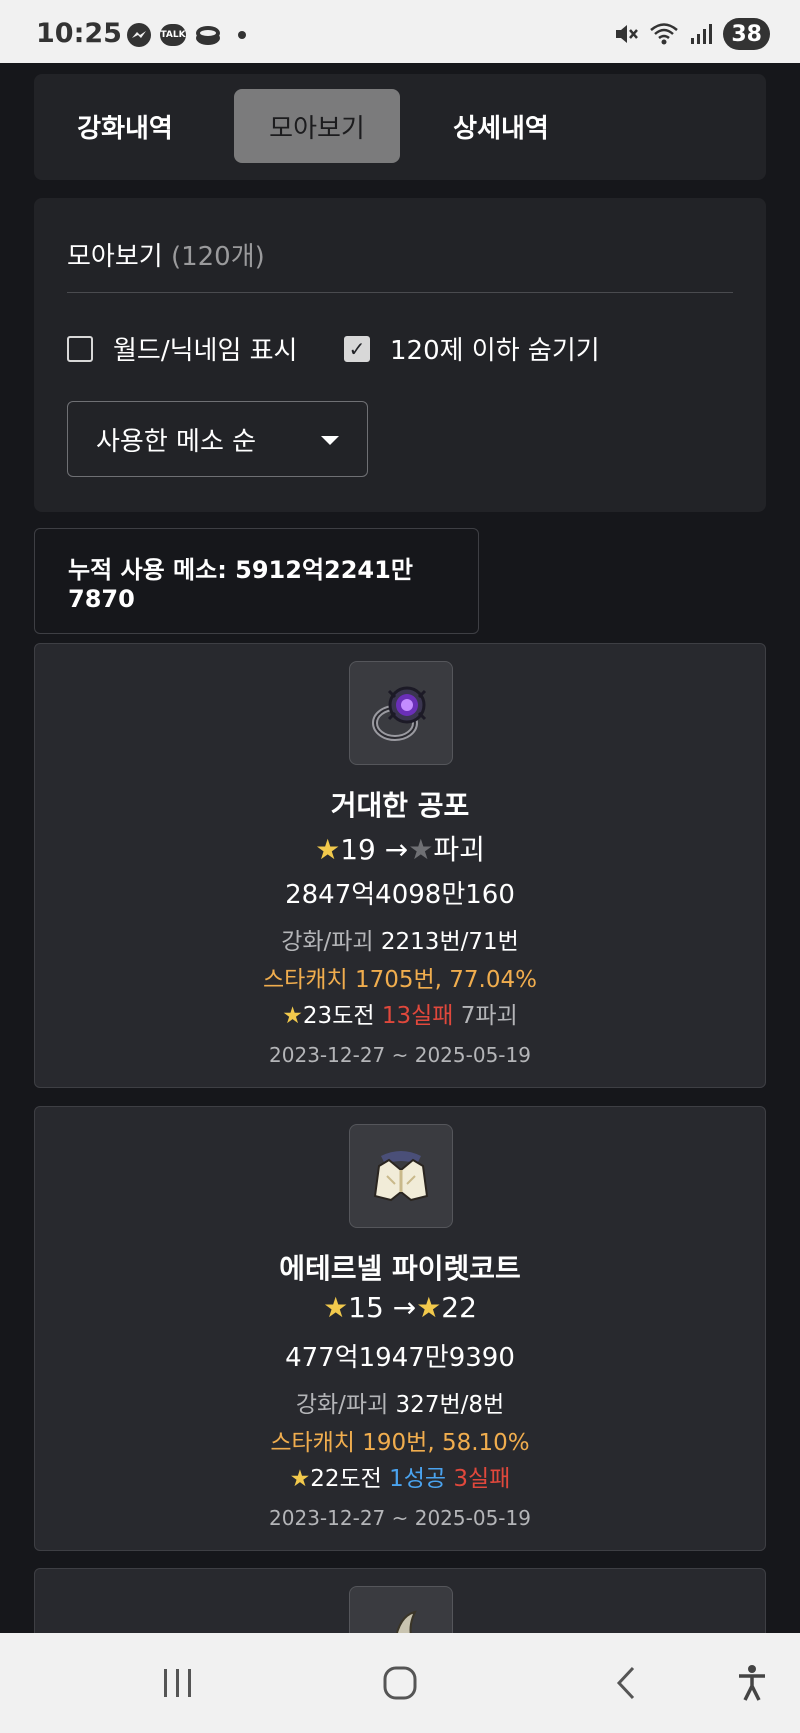 Image resolution: width=800 pixels, height=1733 pixels. What do you see at coordinates (627, 34) in the screenshot?
I see `mute-icon` at bounding box center [627, 34].